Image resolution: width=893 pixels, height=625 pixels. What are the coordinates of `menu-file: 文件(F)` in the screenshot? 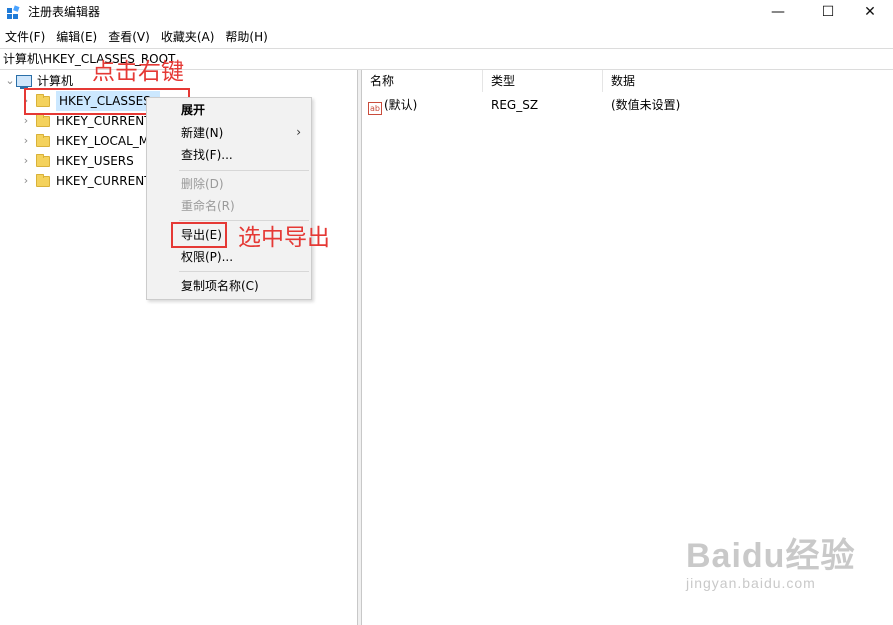 It's located at (25, 37).